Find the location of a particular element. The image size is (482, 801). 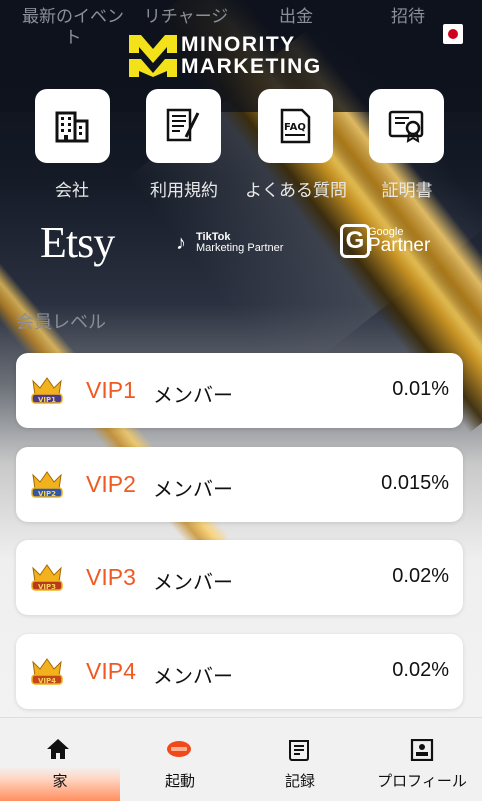

faq-icon: FAQ is located at coordinates (295, 126).